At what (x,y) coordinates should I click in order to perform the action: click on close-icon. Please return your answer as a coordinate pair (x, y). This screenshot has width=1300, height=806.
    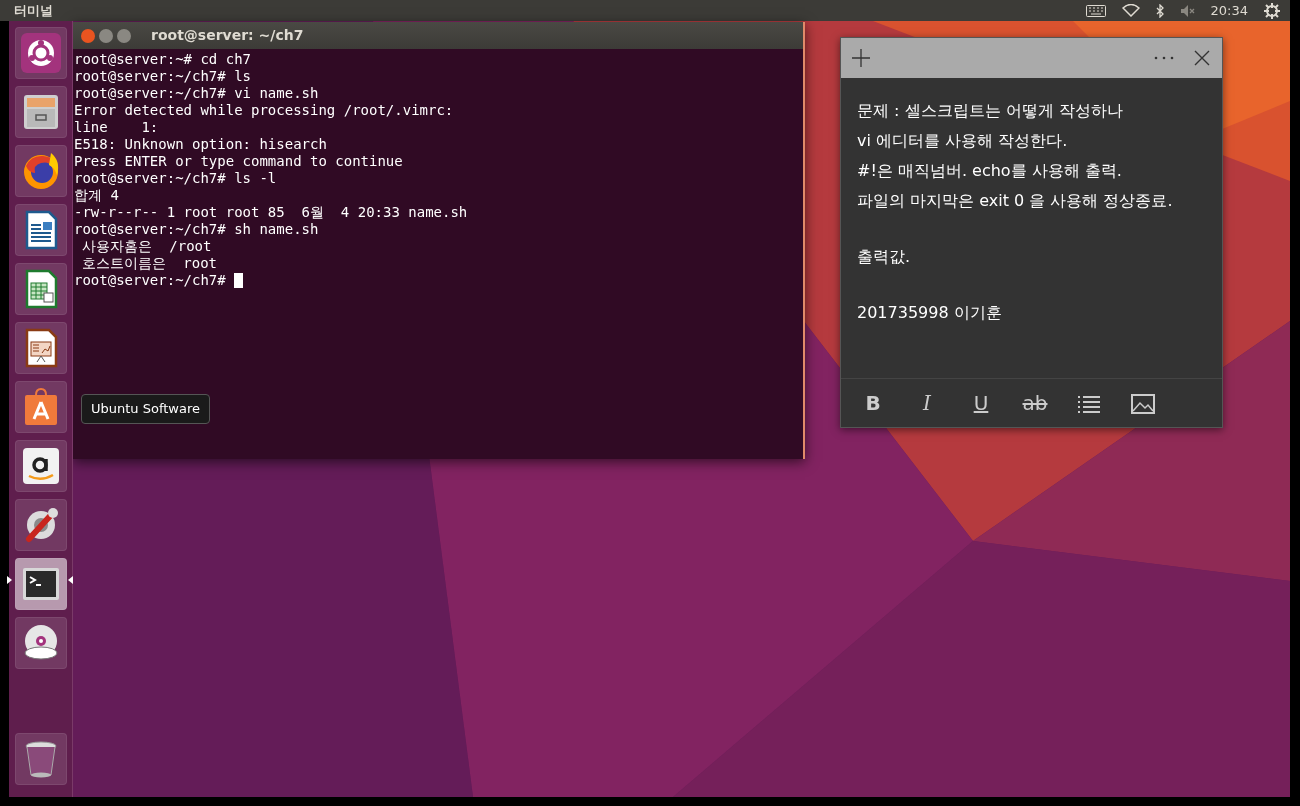
    Looking at the image, I should click on (1202, 58).